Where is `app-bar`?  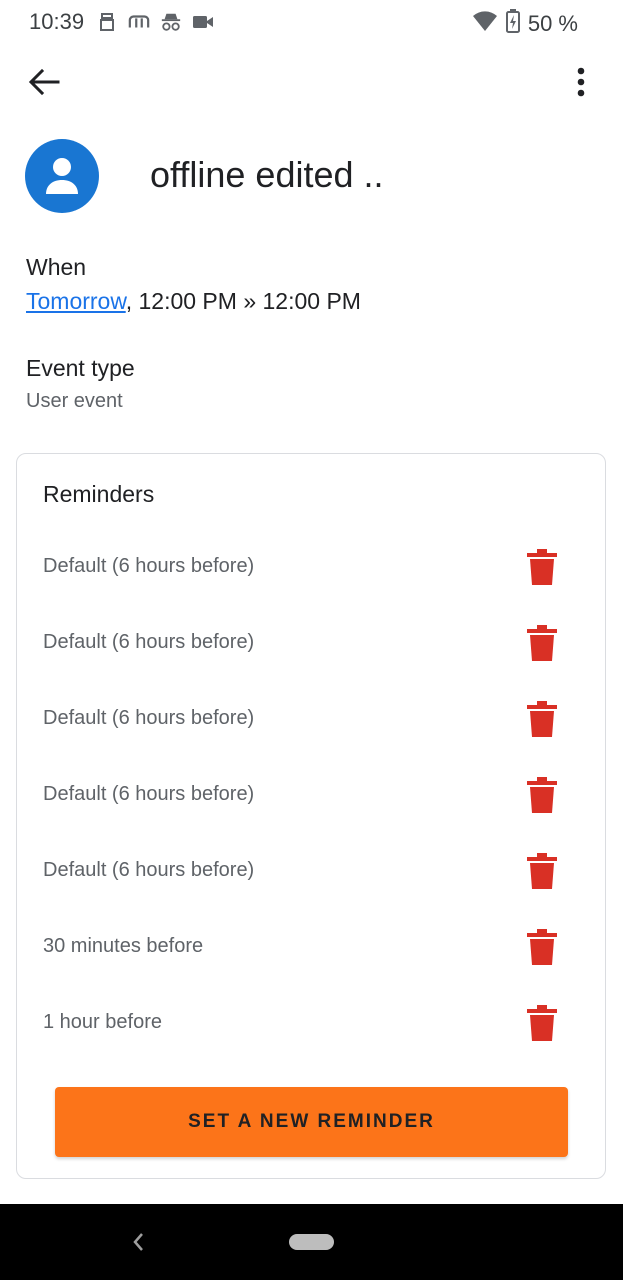 app-bar is located at coordinates (311, 82).